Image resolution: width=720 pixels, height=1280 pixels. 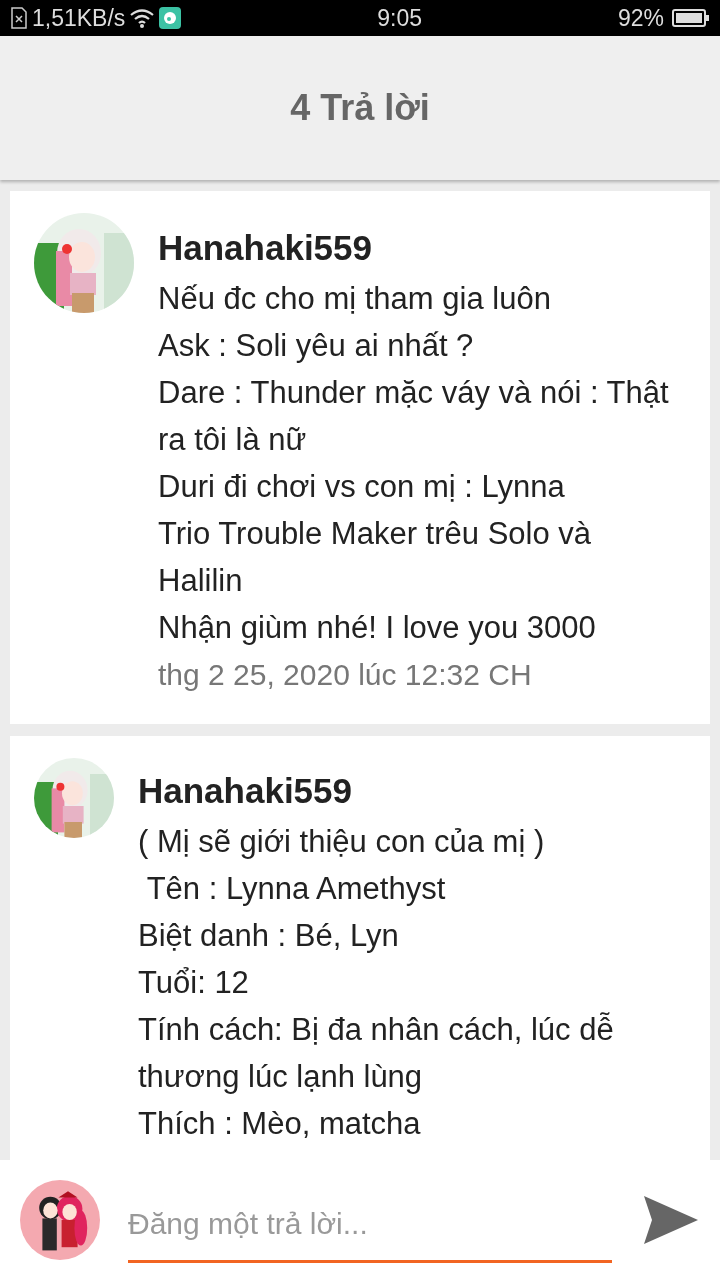 I want to click on app-icon, so click(x=170, y=18).